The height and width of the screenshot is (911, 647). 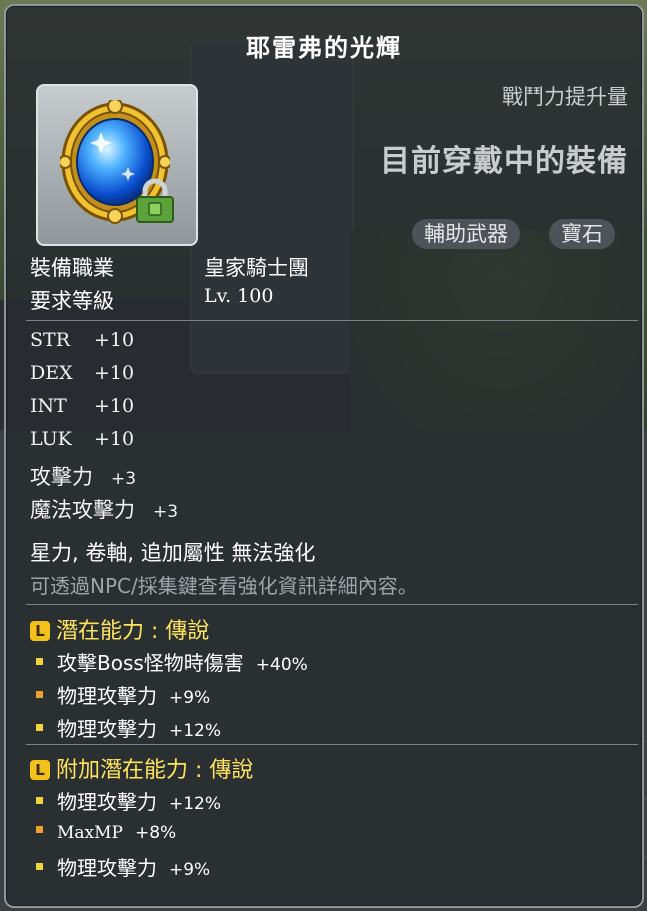 I want to click on enhance-note: 星力, 卷軸, 追加屬性 無法強化, so click(x=173, y=553).